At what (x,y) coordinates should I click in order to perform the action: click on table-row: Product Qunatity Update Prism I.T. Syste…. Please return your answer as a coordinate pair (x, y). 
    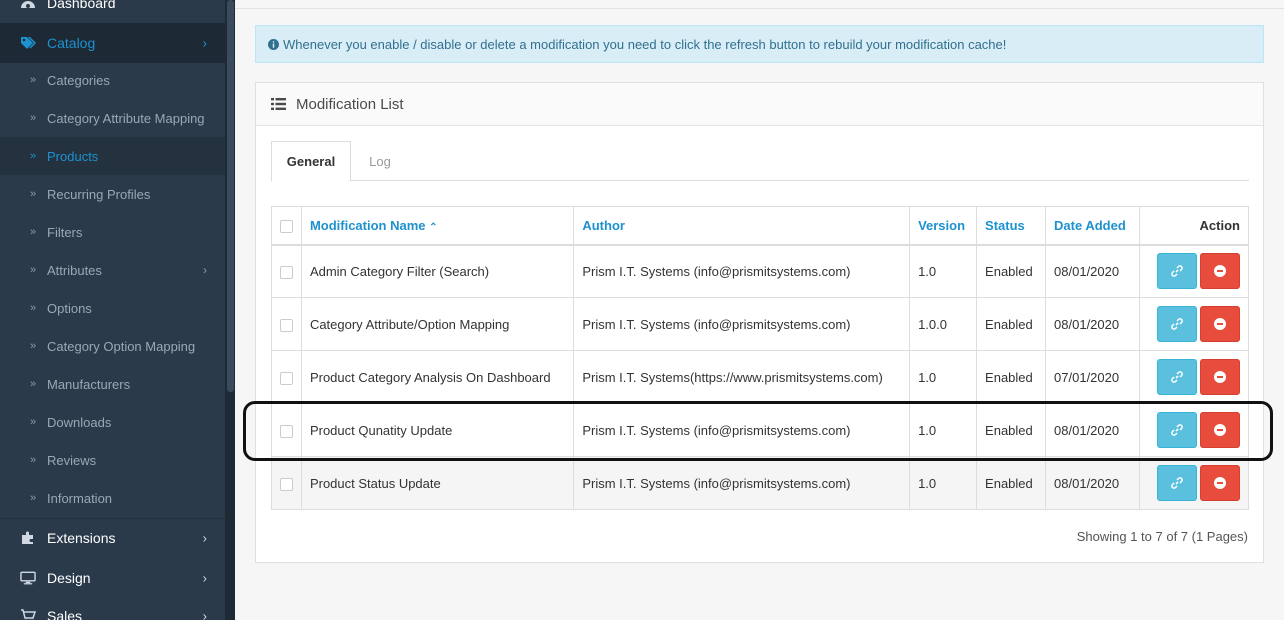
    Looking at the image, I should click on (760, 430).